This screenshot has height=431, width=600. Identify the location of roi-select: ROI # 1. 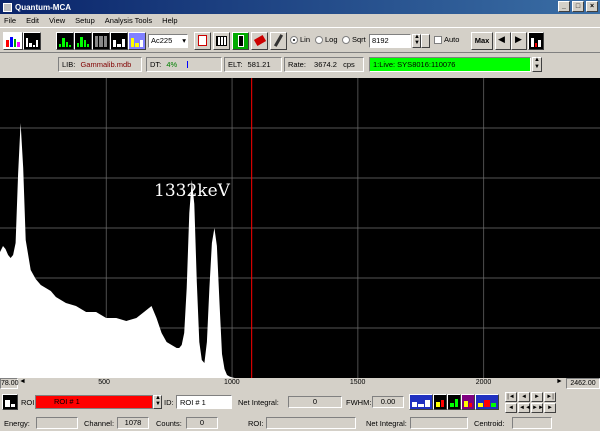
(94, 402).